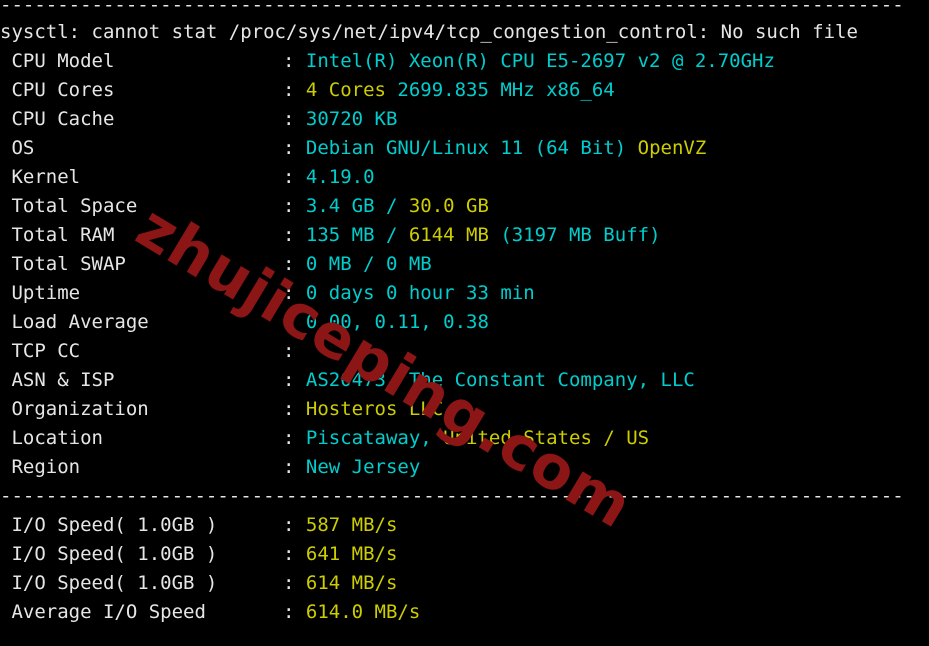 Image resolution: width=929 pixels, height=646 pixels. What do you see at coordinates (464, 612) in the screenshot?
I see `io-speed-row: Average I/O Speed: 614.0 MB/s` at bounding box center [464, 612].